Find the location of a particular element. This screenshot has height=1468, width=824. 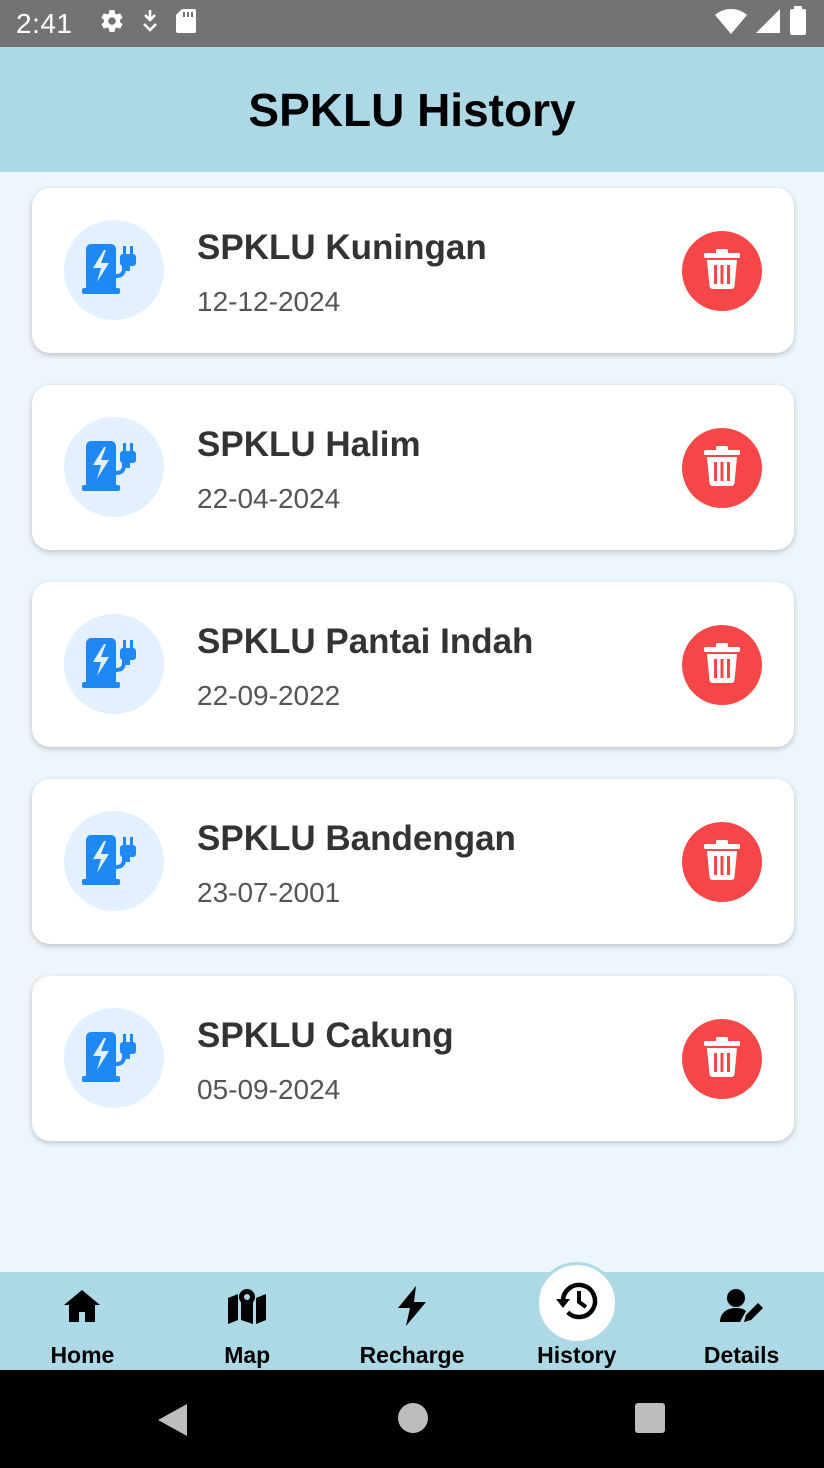

page-title: SPKLU History is located at coordinates (412, 109).